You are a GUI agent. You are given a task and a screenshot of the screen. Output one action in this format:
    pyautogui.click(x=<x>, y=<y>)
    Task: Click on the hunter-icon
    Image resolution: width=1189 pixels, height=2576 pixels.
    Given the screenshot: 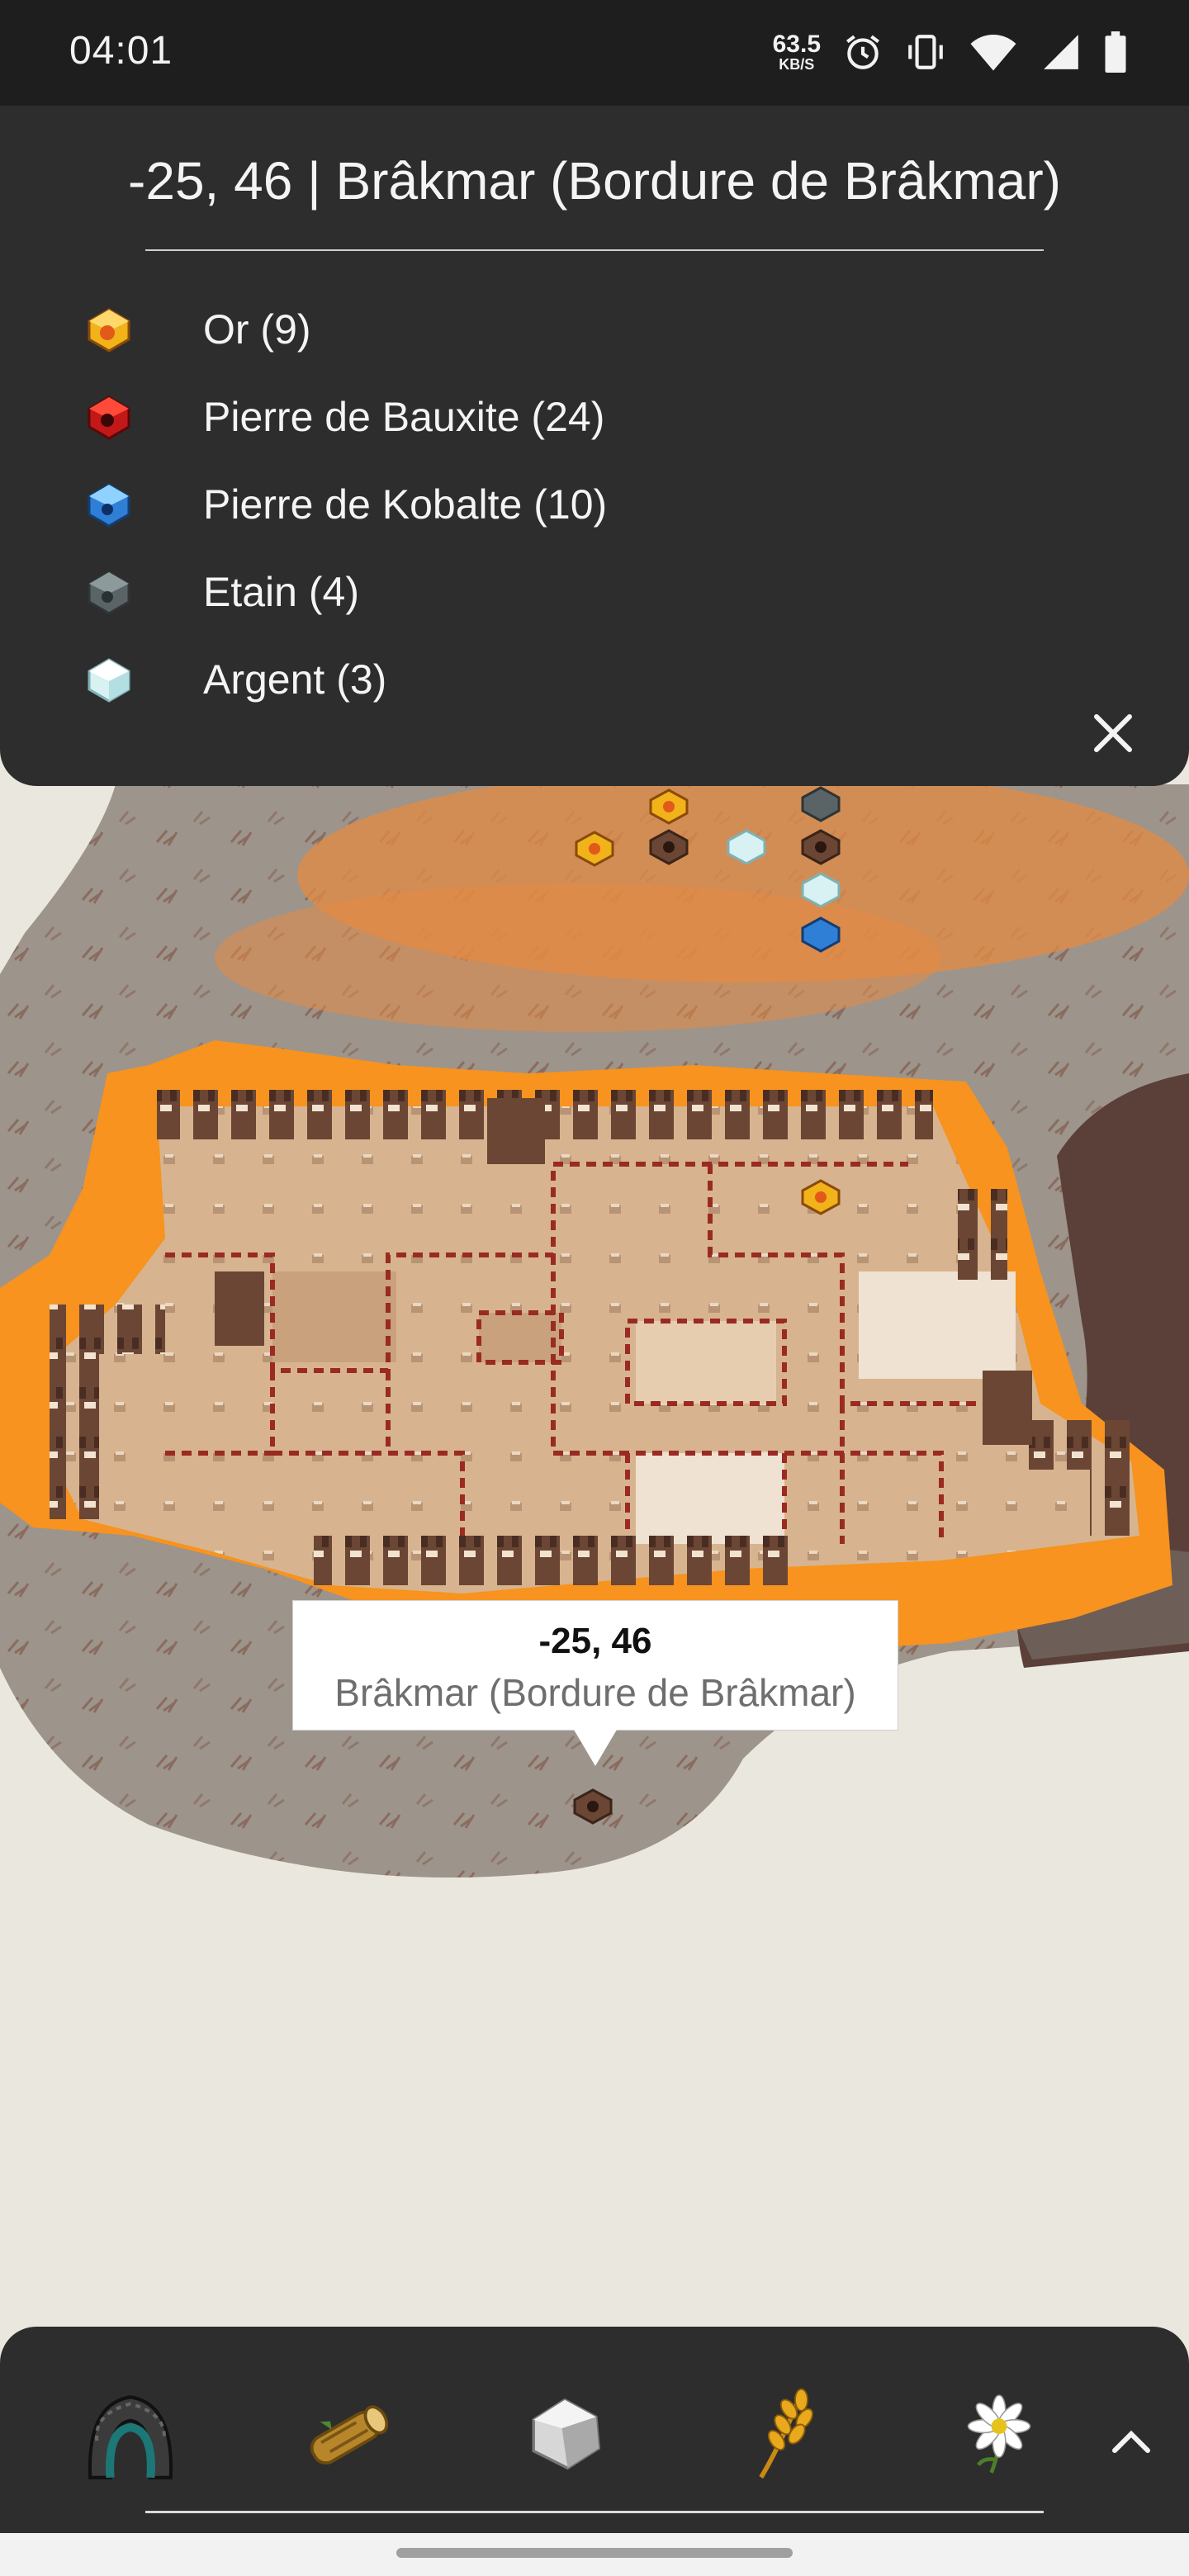 What is the action you would take?
    pyautogui.click(x=130, y=2437)
    